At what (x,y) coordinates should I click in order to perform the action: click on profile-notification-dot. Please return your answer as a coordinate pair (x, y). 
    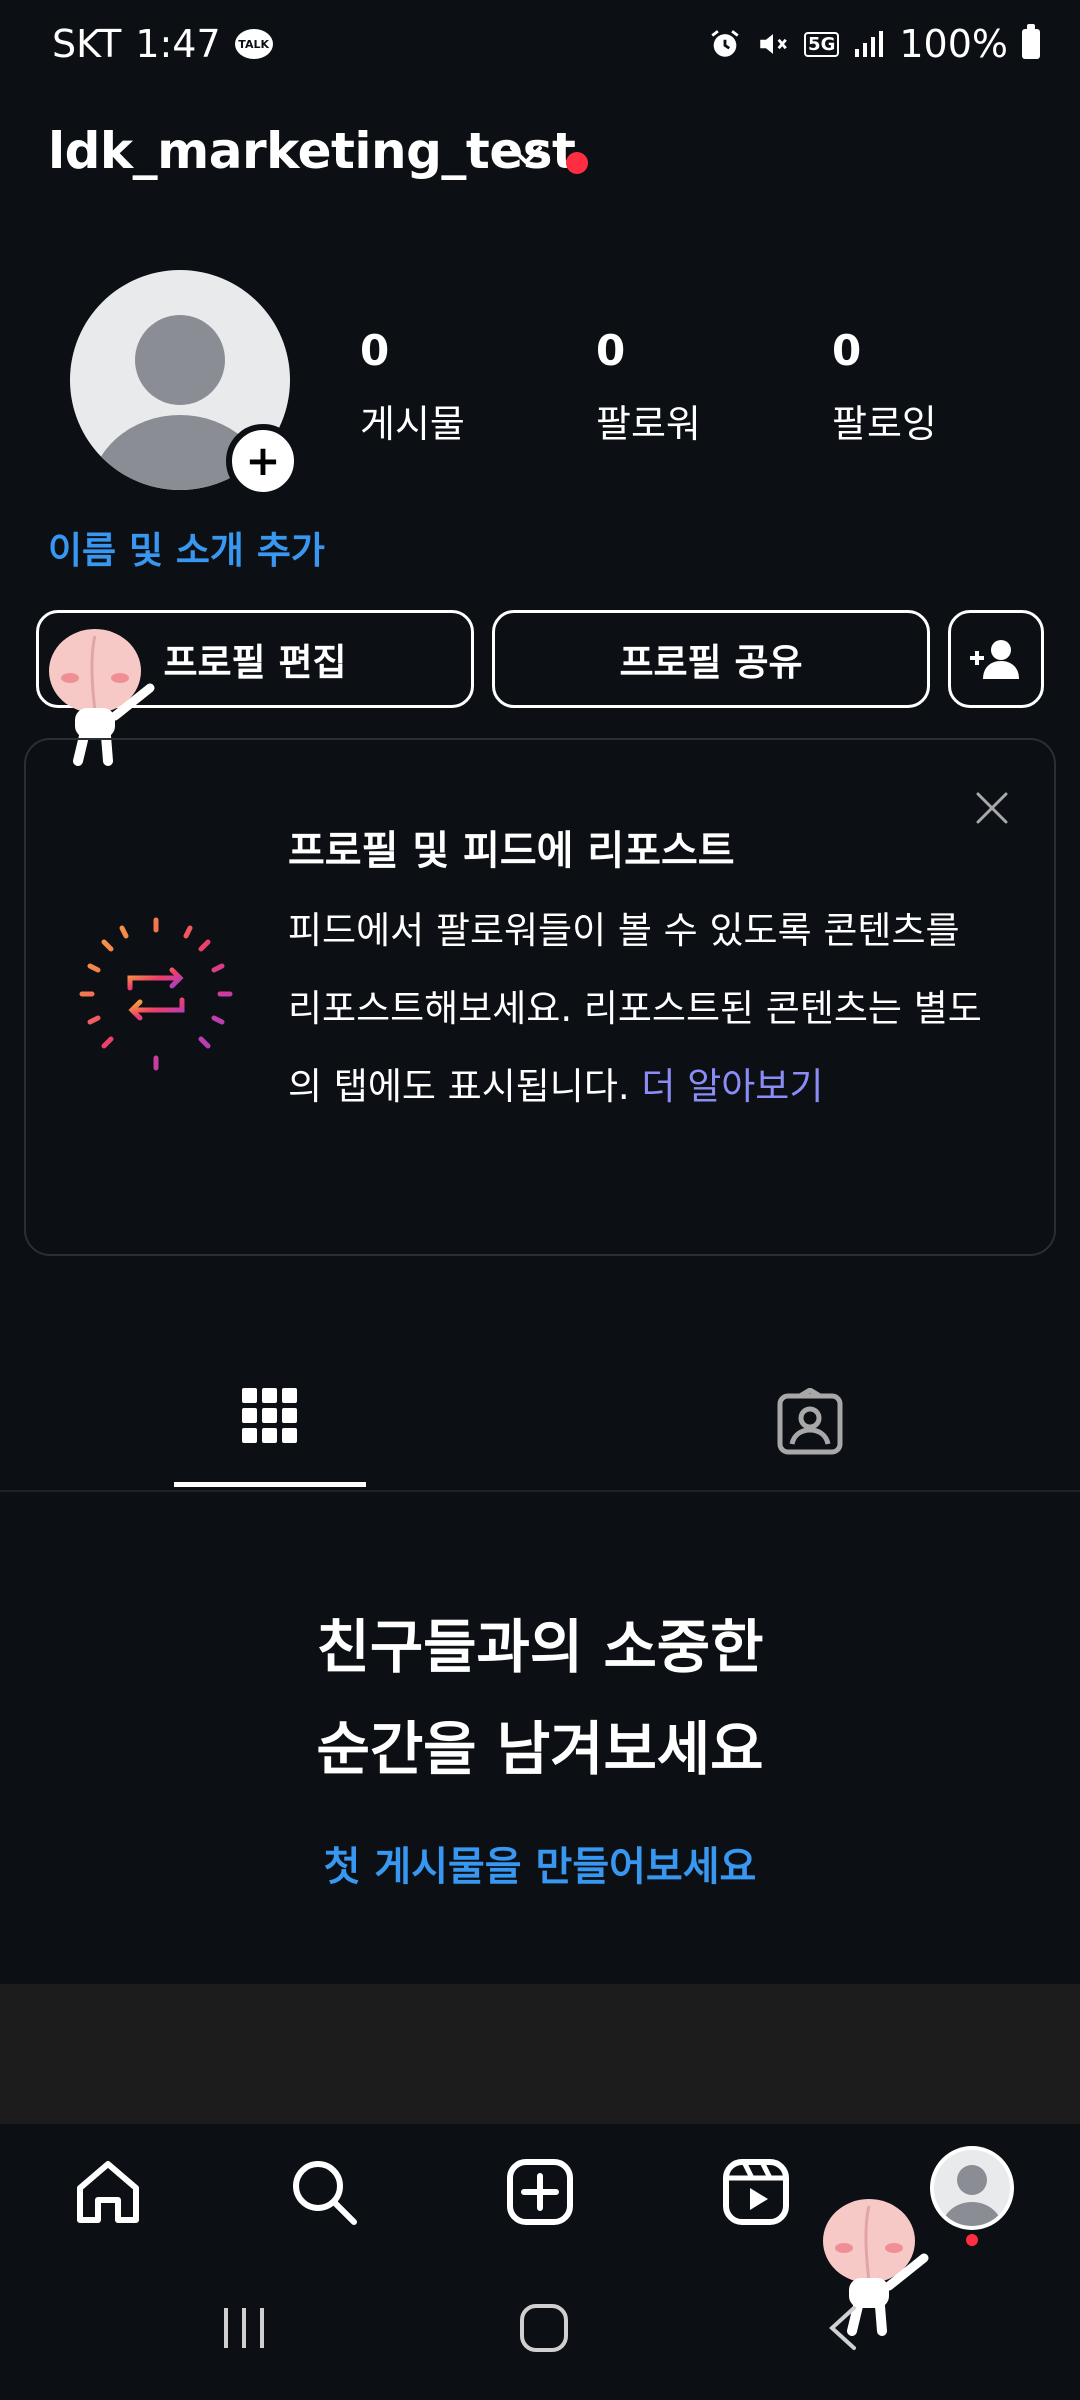
    Looking at the image, I should click on (972, 2240).